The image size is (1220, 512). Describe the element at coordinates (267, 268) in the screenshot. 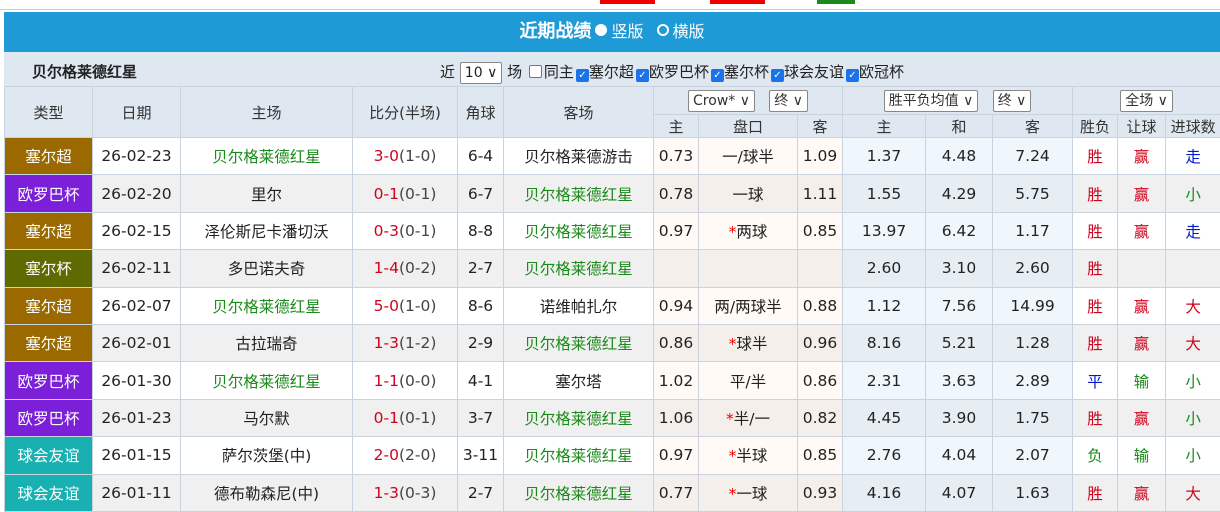

I see `home-team: 多巴诺夫奇` at that location.